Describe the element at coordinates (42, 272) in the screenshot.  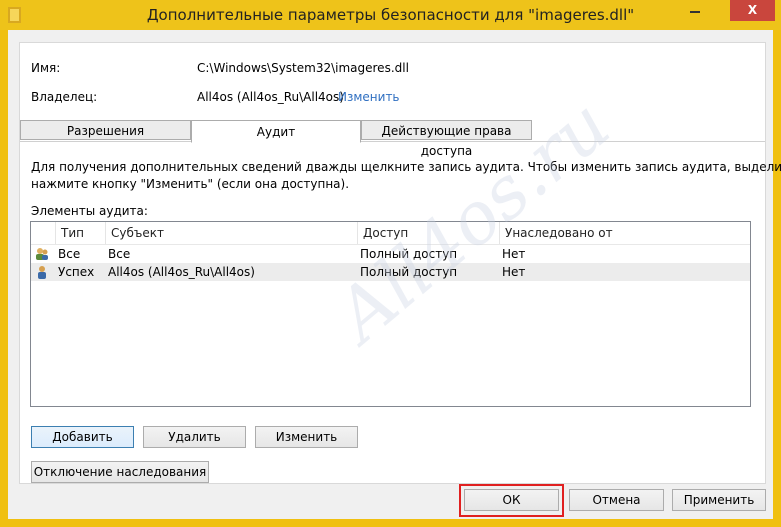
I see `user-icon` at that location.